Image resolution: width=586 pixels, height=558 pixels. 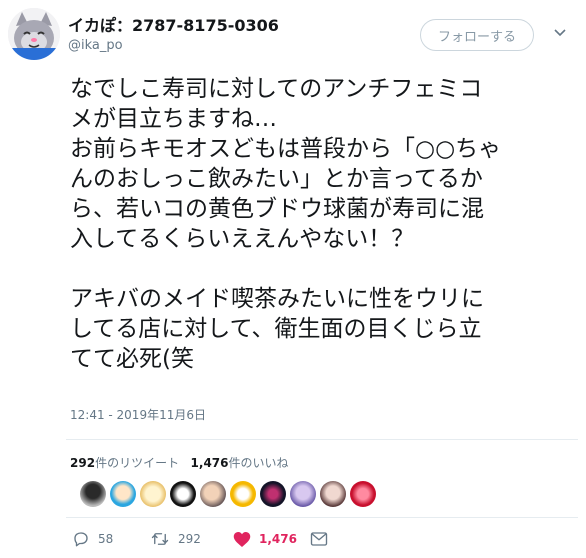 What do you see at coordinates (81, 539) in the screenshot?
I see `reply-icon` at bounding box center [81, 539].